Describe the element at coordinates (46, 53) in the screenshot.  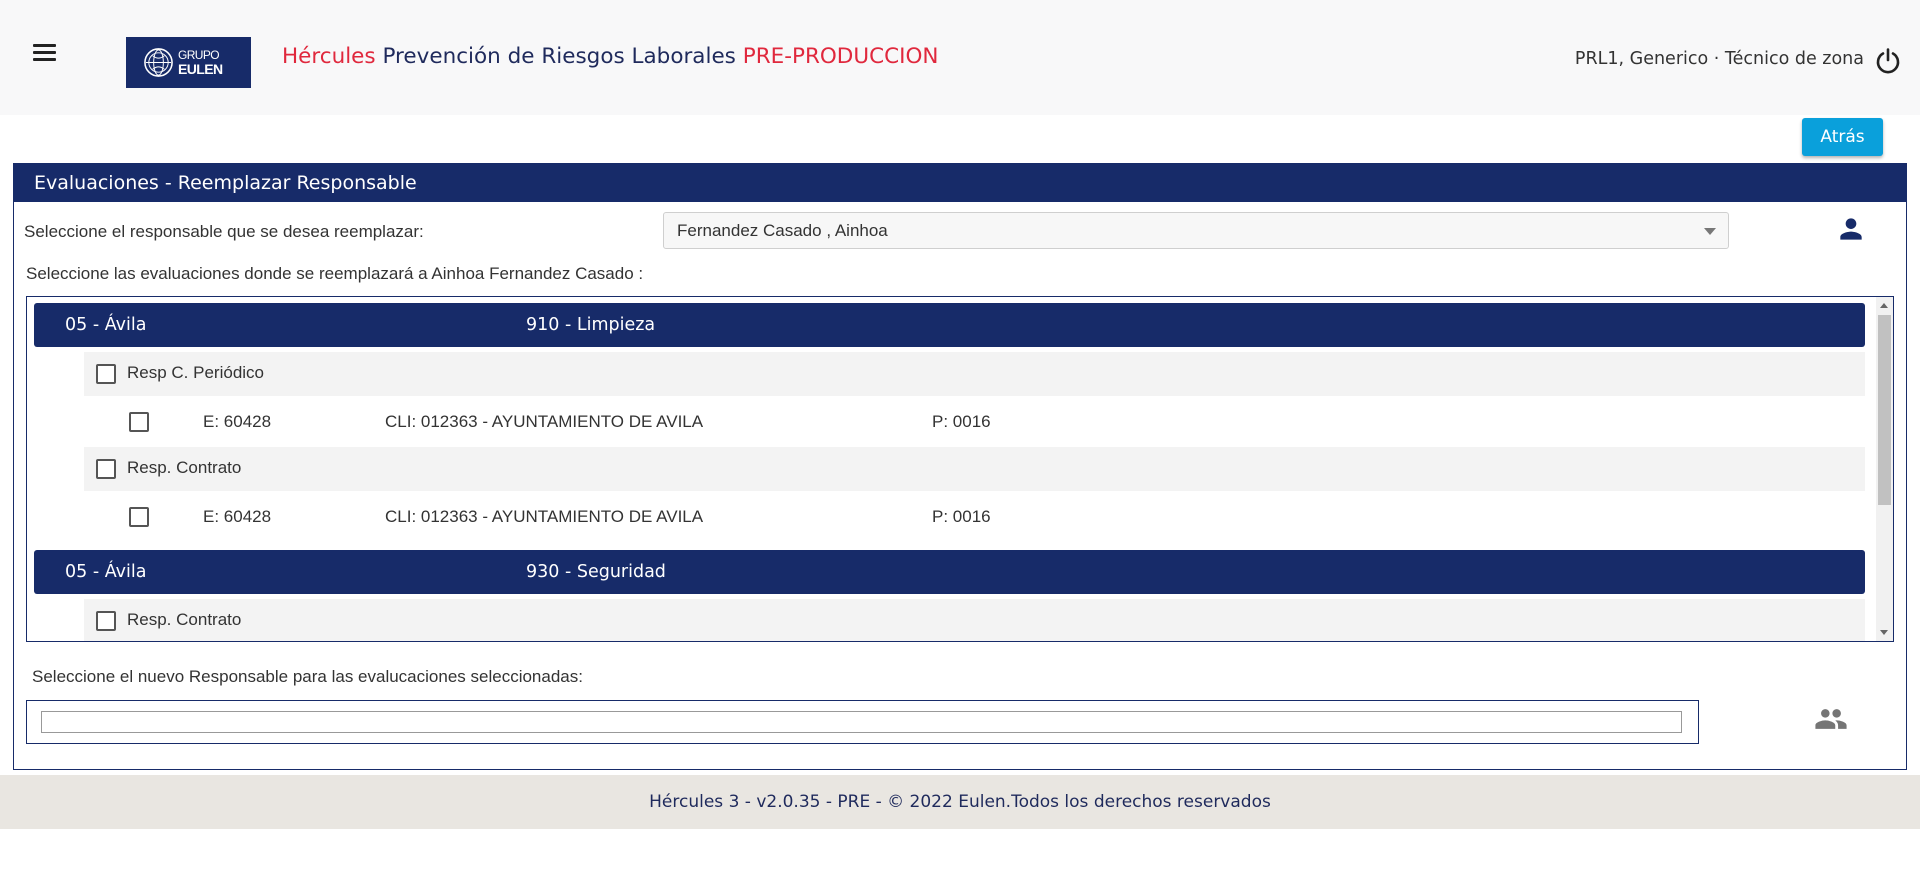
I see `menu-icon` at that location.